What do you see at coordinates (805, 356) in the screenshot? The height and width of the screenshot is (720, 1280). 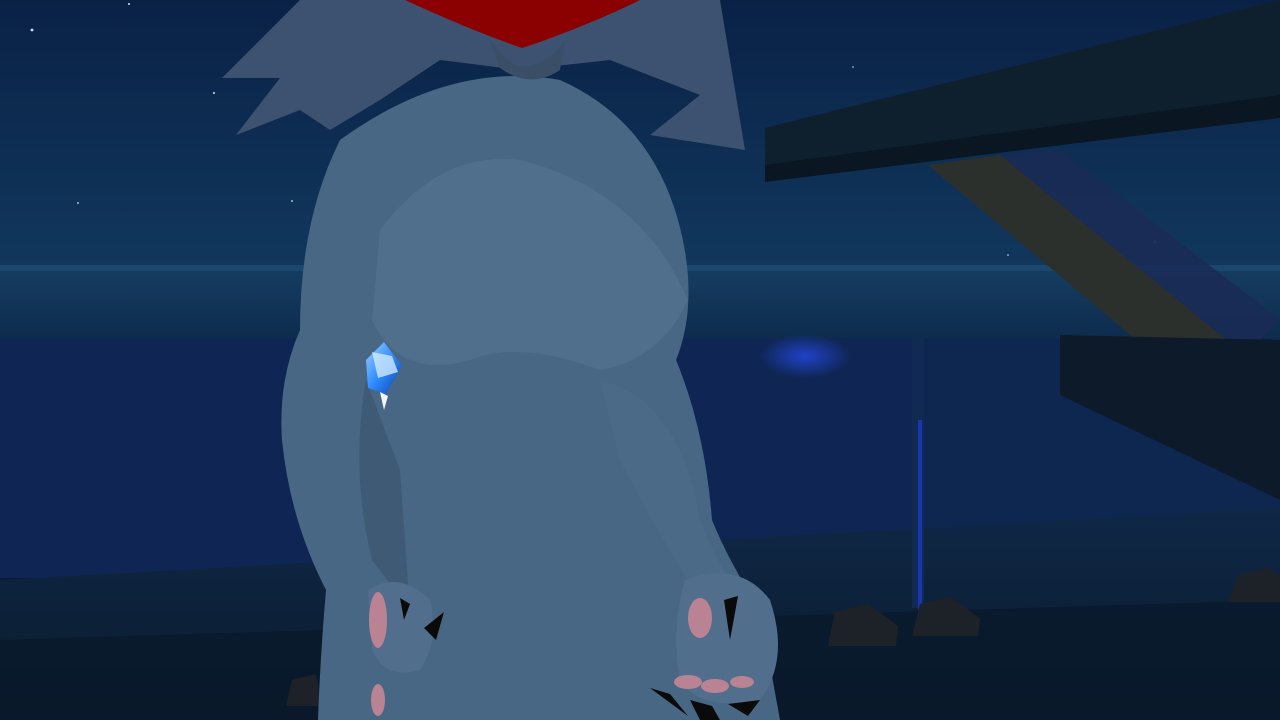 I see `blue-light-glow` at bounding box center [805, 356].